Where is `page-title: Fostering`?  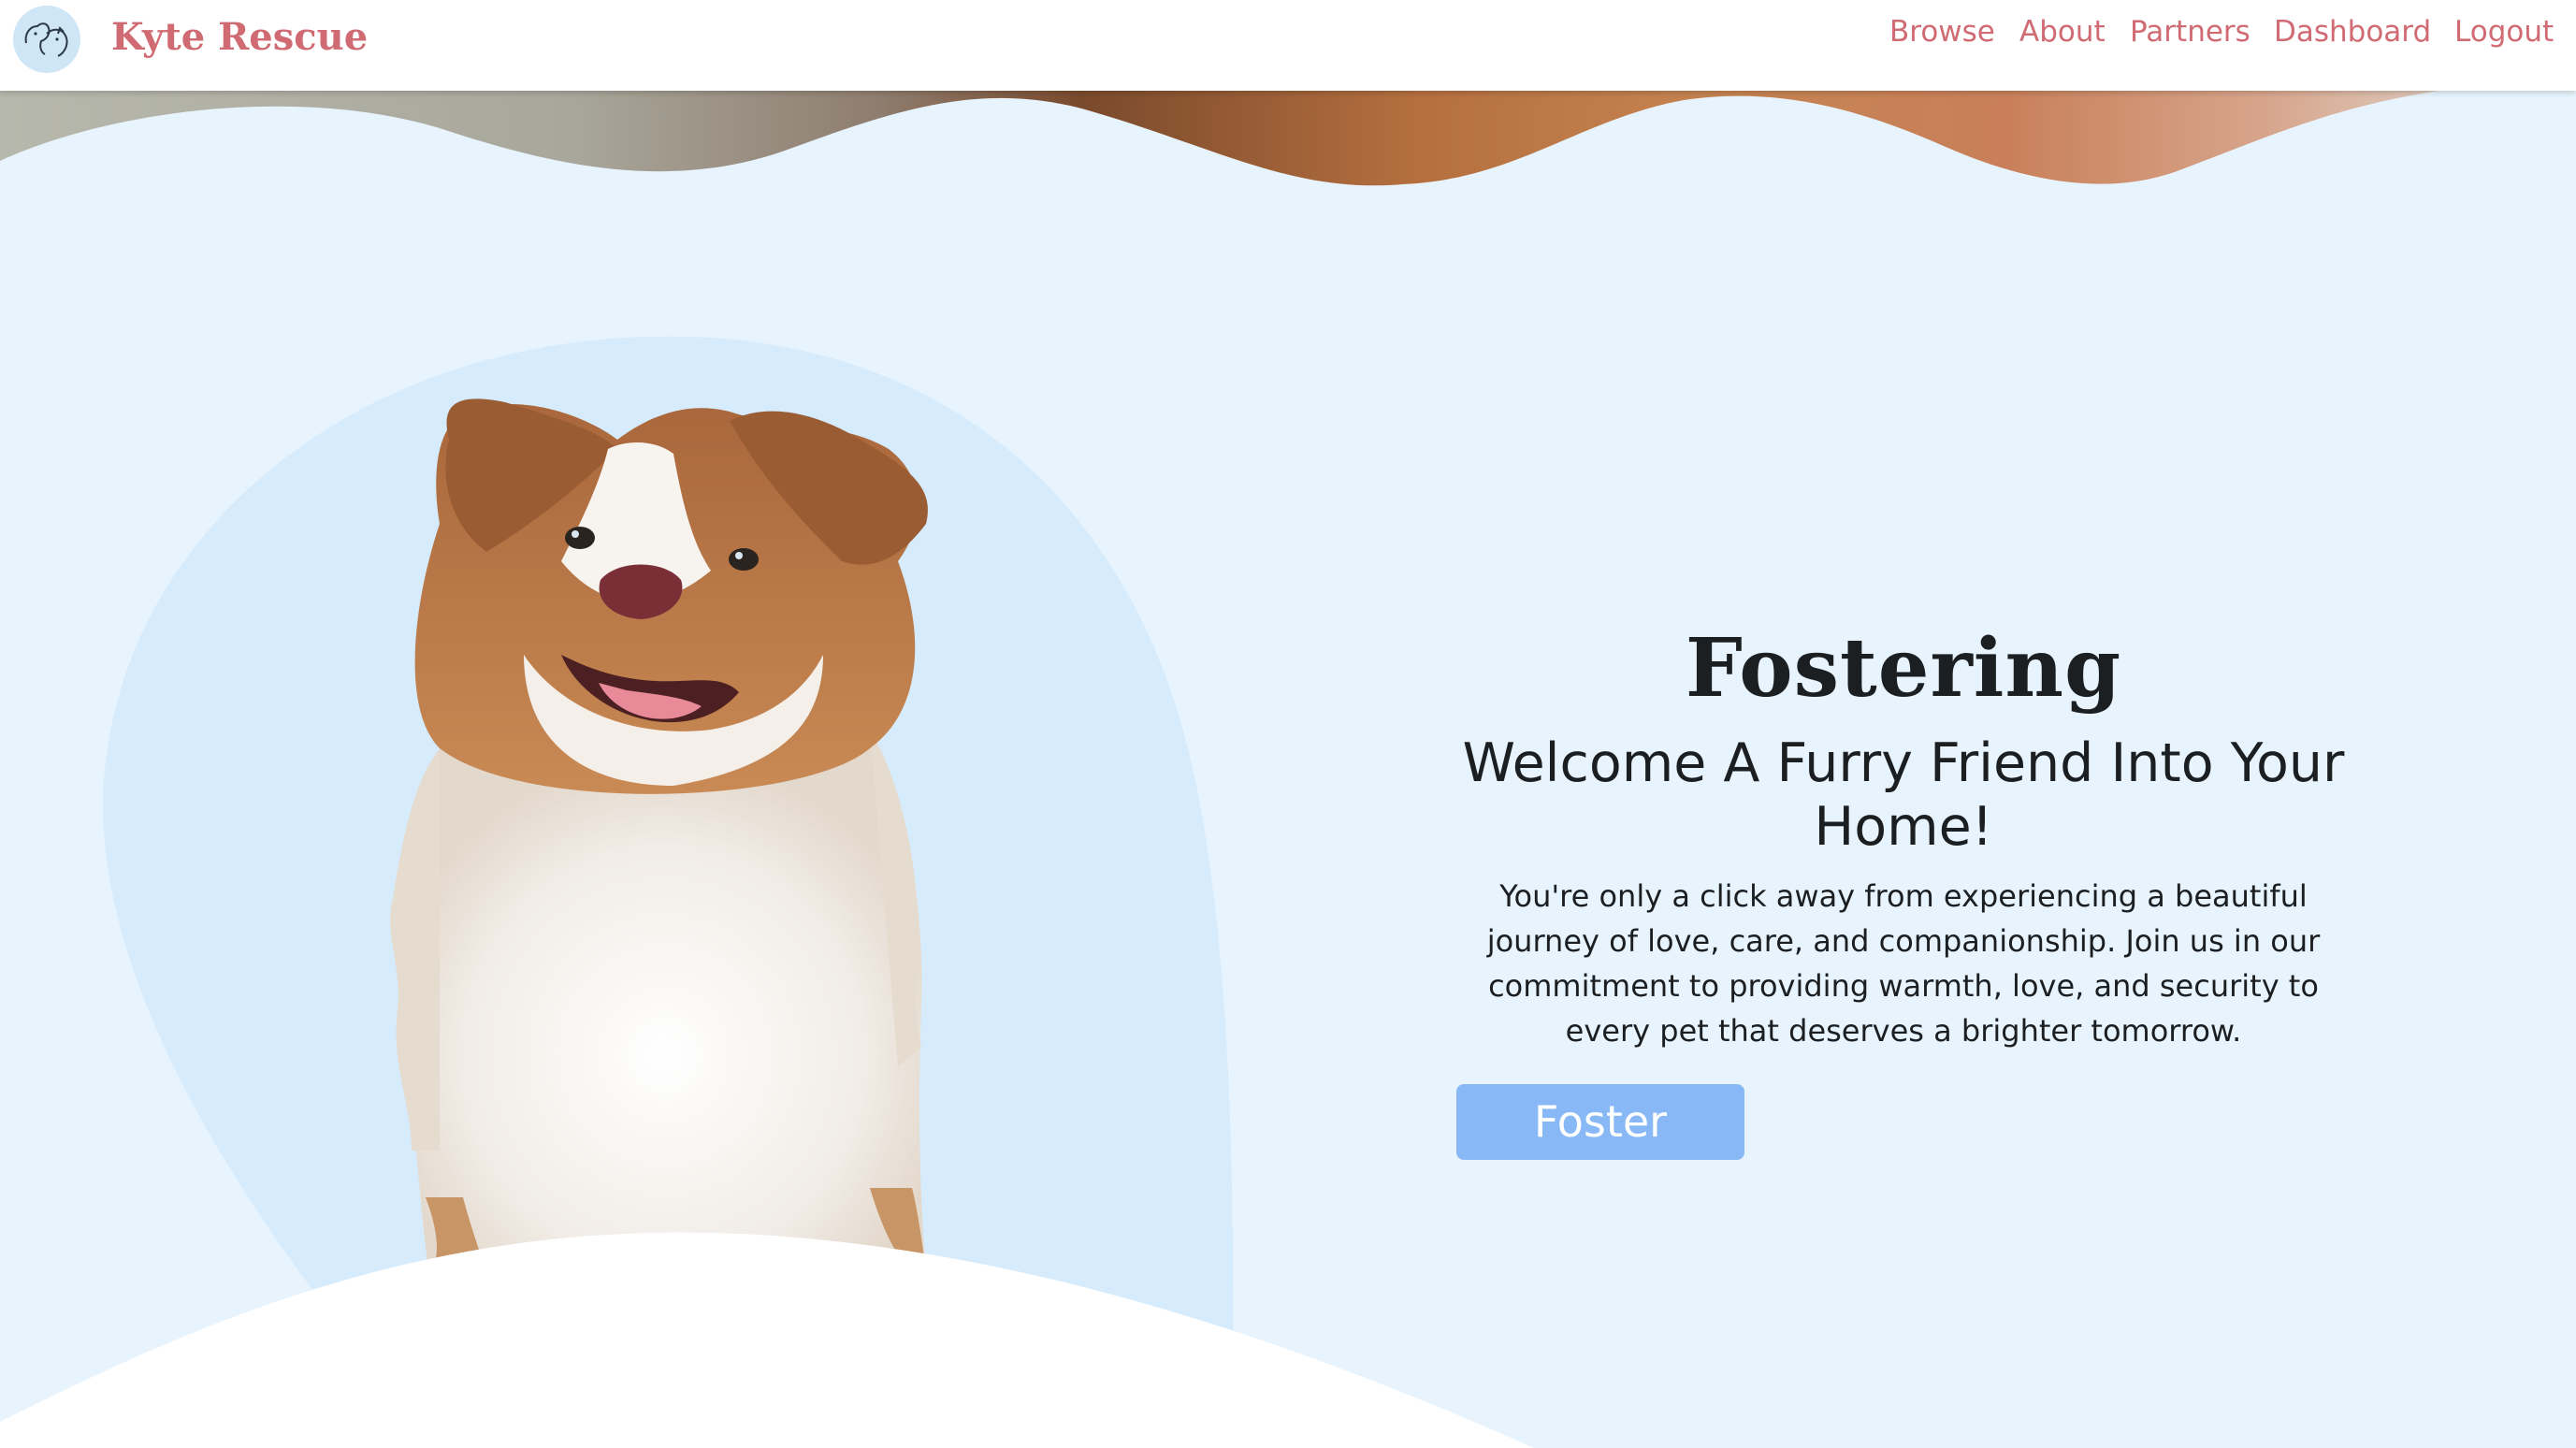
page-title: Fostering is located at coordinates (1903, 668).